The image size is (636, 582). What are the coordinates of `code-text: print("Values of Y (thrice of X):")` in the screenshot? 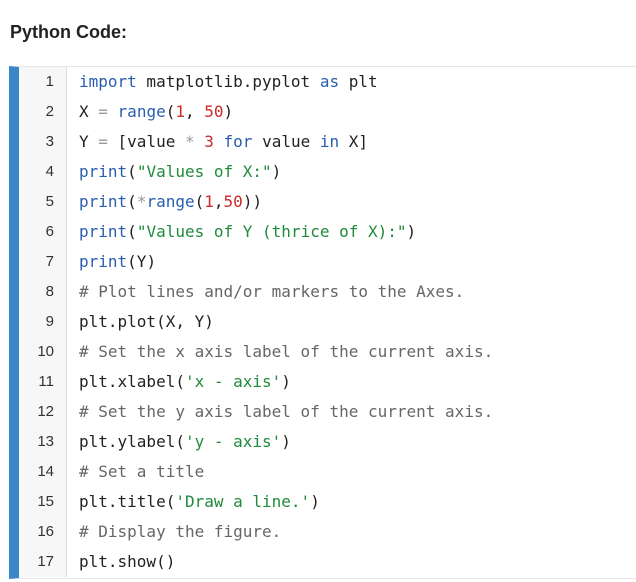 It's located at (241, 232).